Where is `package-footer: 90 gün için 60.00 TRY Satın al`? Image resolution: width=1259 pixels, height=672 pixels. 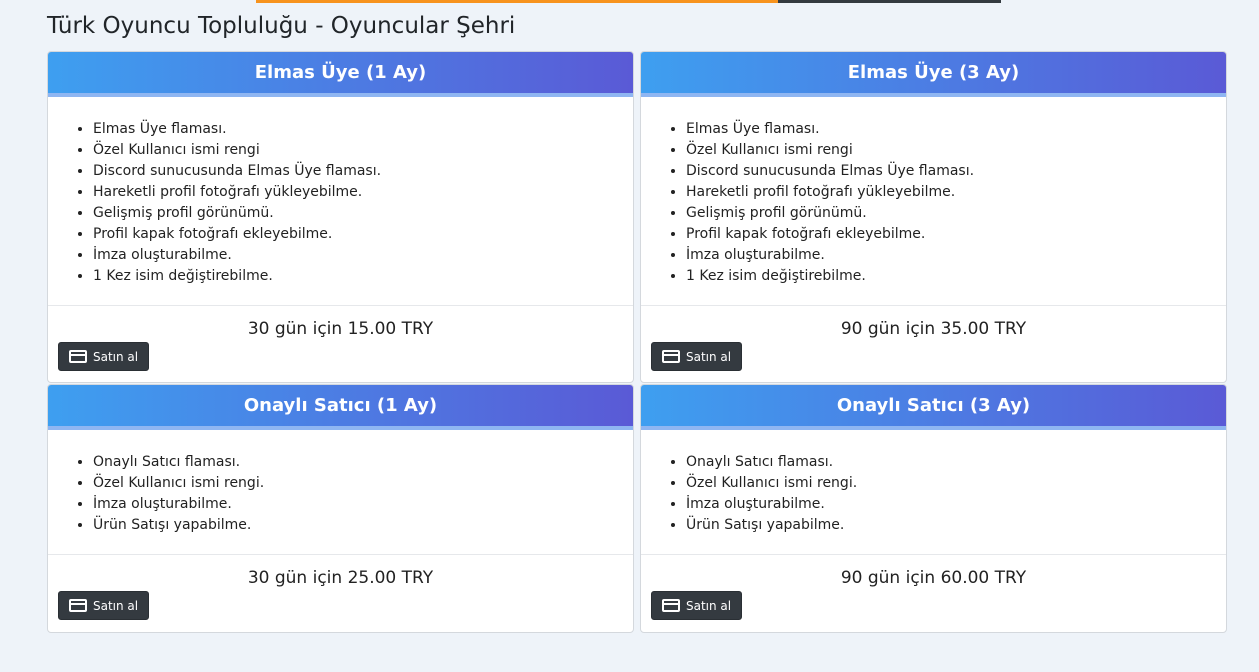
package-footer: 90 gün için 60.00 TRY Satın al is located at coordinates (933, 587).